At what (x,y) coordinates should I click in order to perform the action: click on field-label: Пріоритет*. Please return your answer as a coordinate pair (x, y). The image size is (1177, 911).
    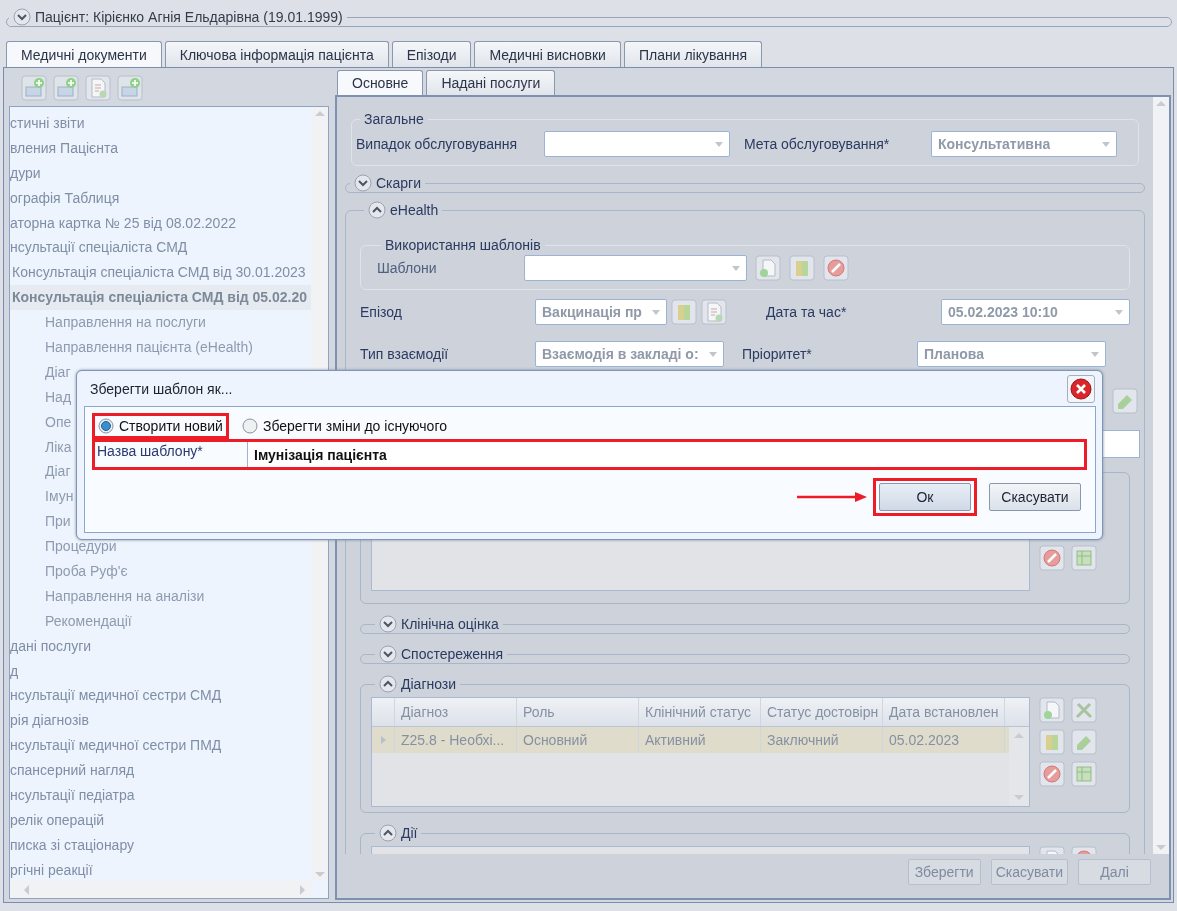
    Looking at the image, I should click on (777, 354).